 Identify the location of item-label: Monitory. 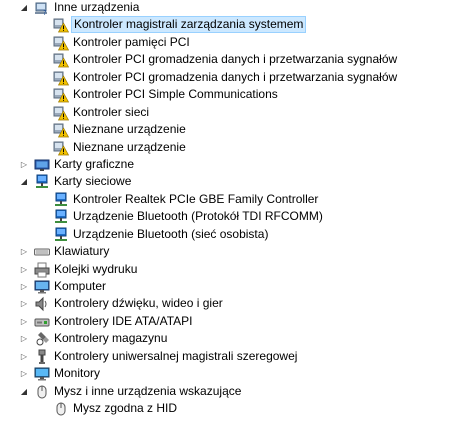
(77, 373).